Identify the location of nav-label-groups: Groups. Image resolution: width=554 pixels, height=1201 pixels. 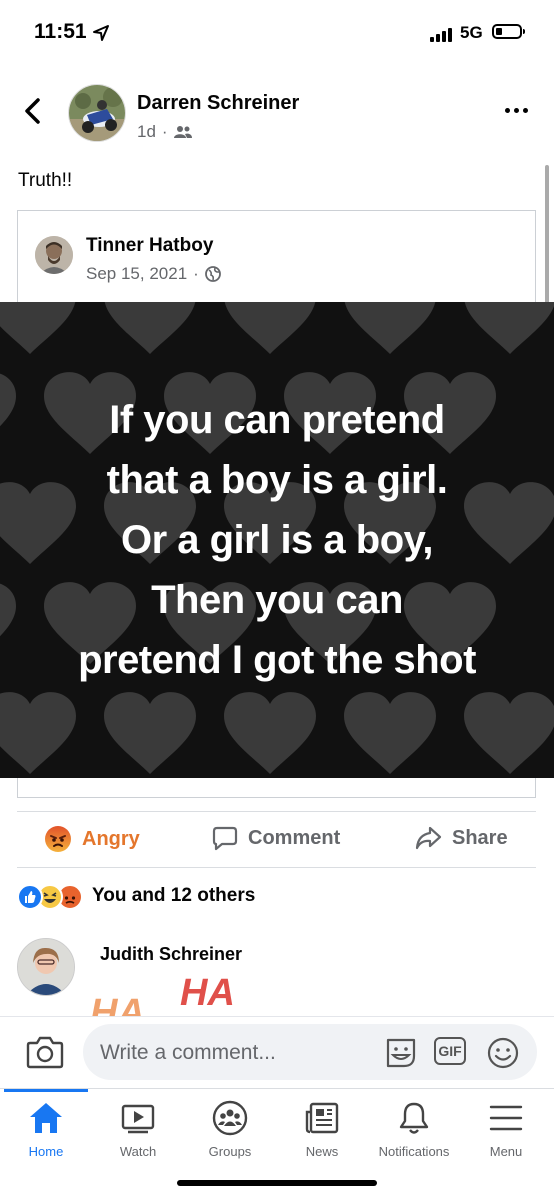
(230, 1151).